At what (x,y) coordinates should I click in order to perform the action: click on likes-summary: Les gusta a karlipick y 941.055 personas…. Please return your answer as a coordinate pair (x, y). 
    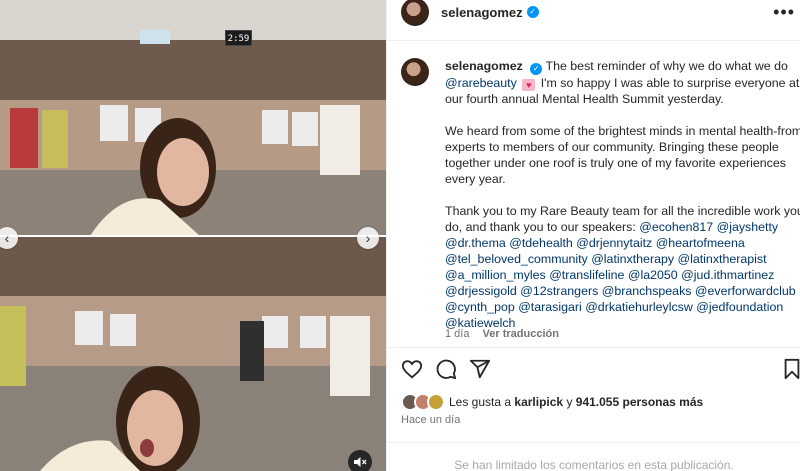
    Looking at the image, I should click on (552, 402).